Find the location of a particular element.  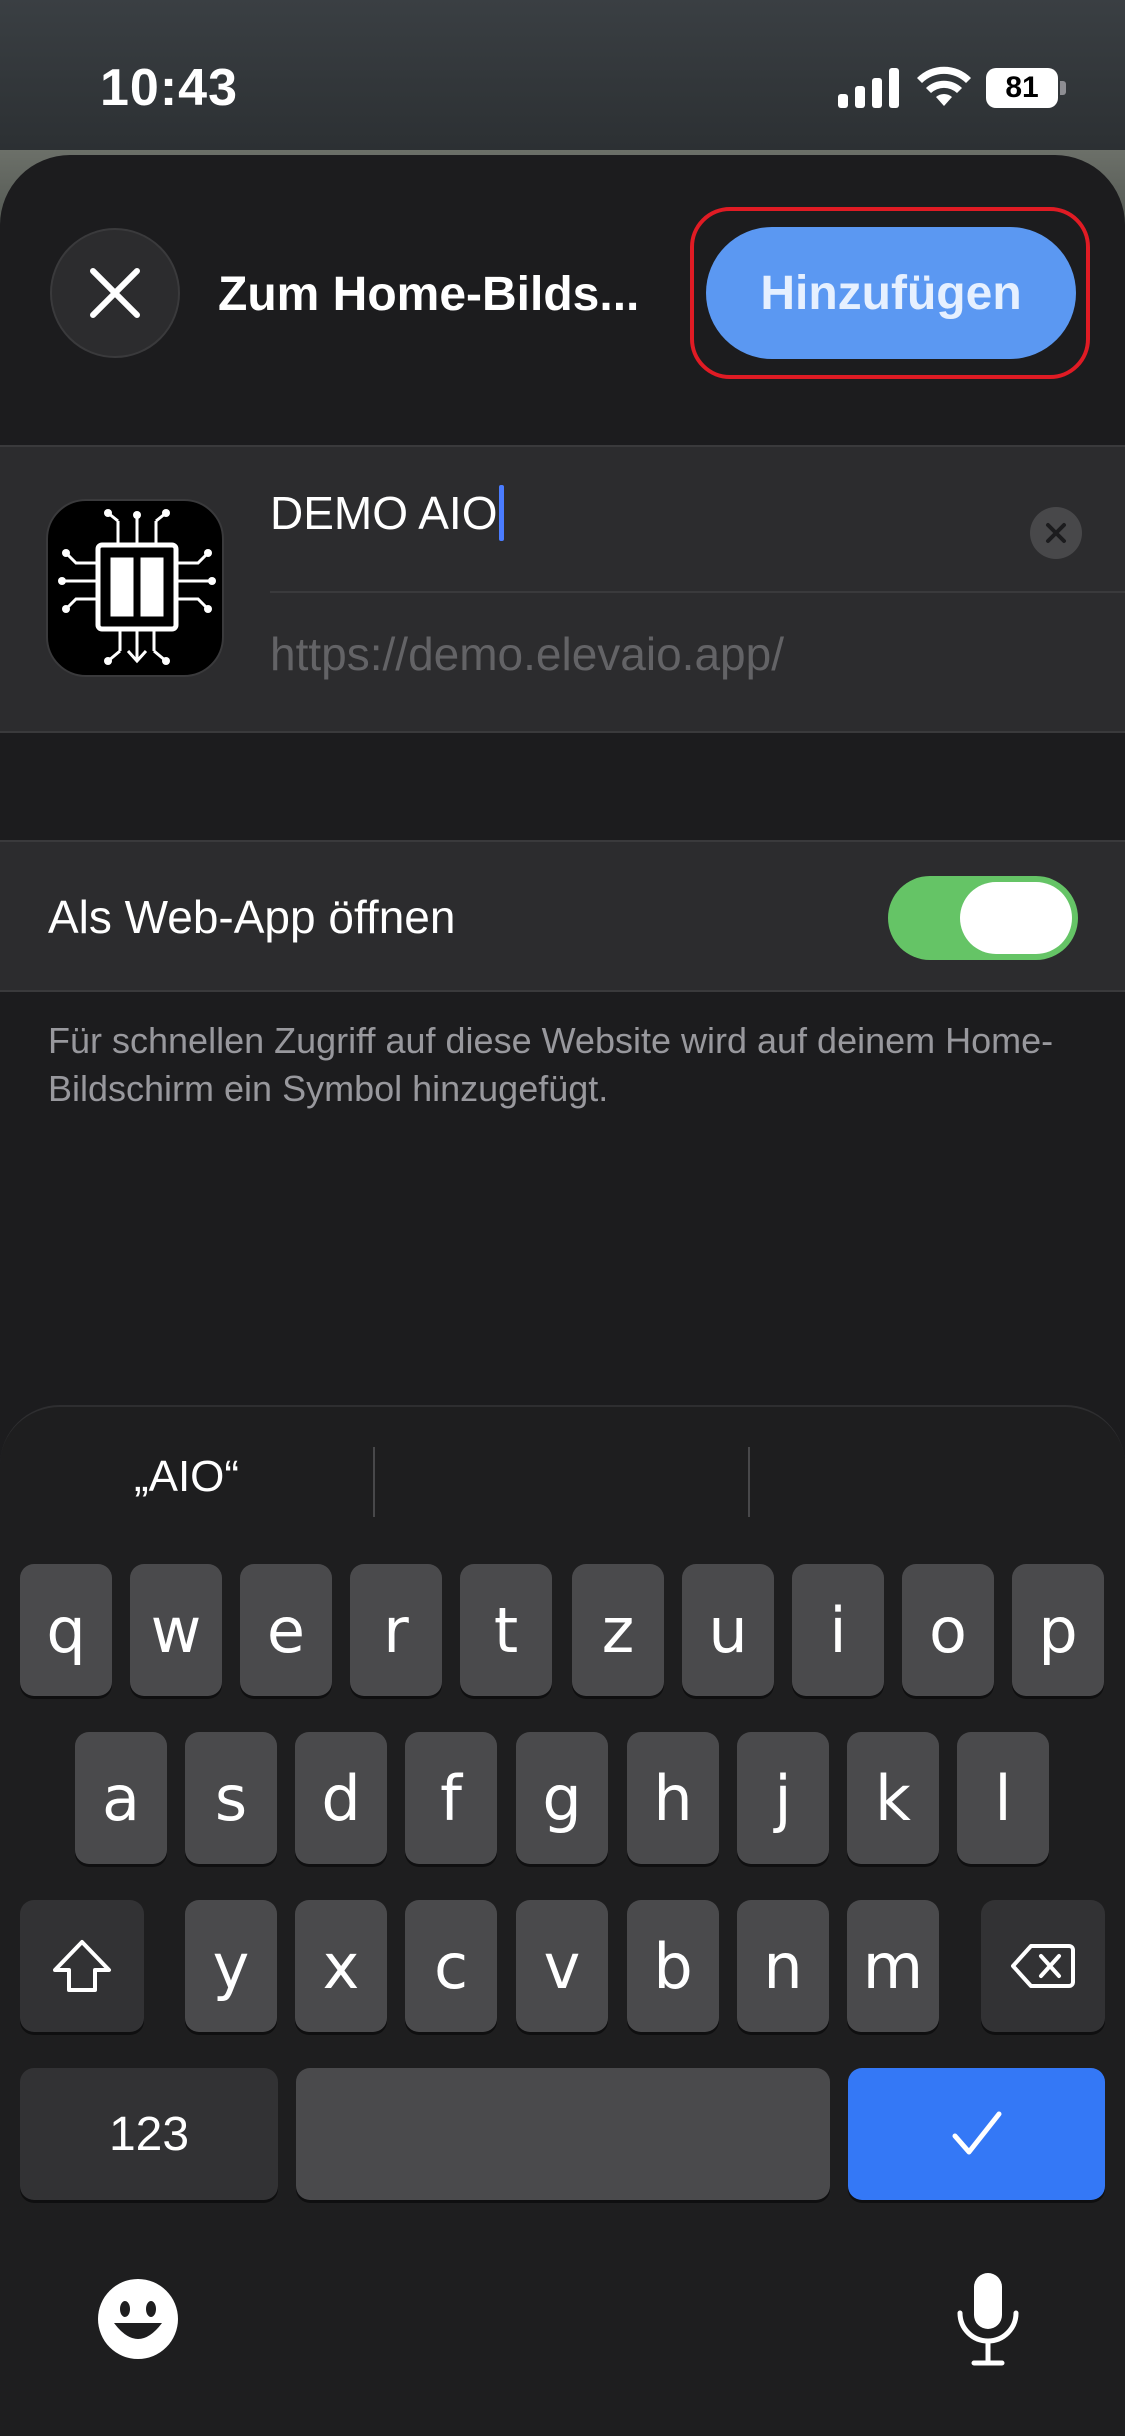

key-s: s is located at coordinates (231, 1798).